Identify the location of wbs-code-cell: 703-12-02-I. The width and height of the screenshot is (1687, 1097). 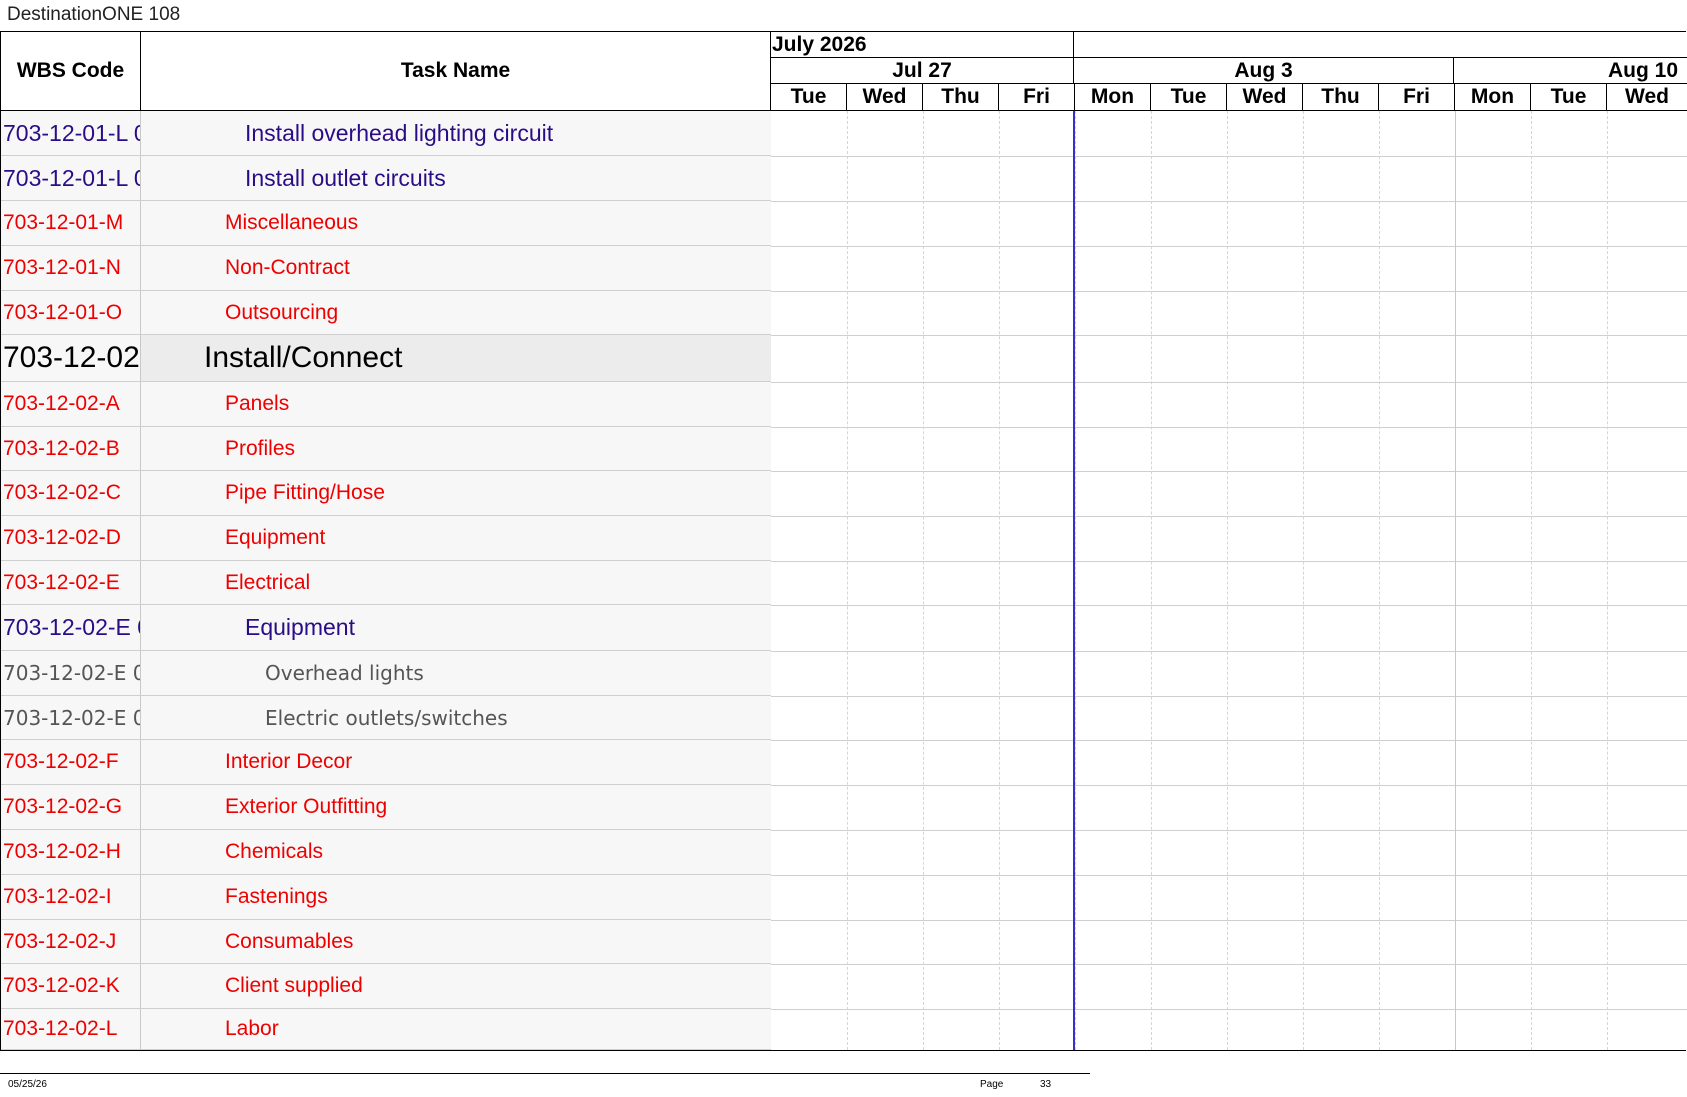
(71, 897).